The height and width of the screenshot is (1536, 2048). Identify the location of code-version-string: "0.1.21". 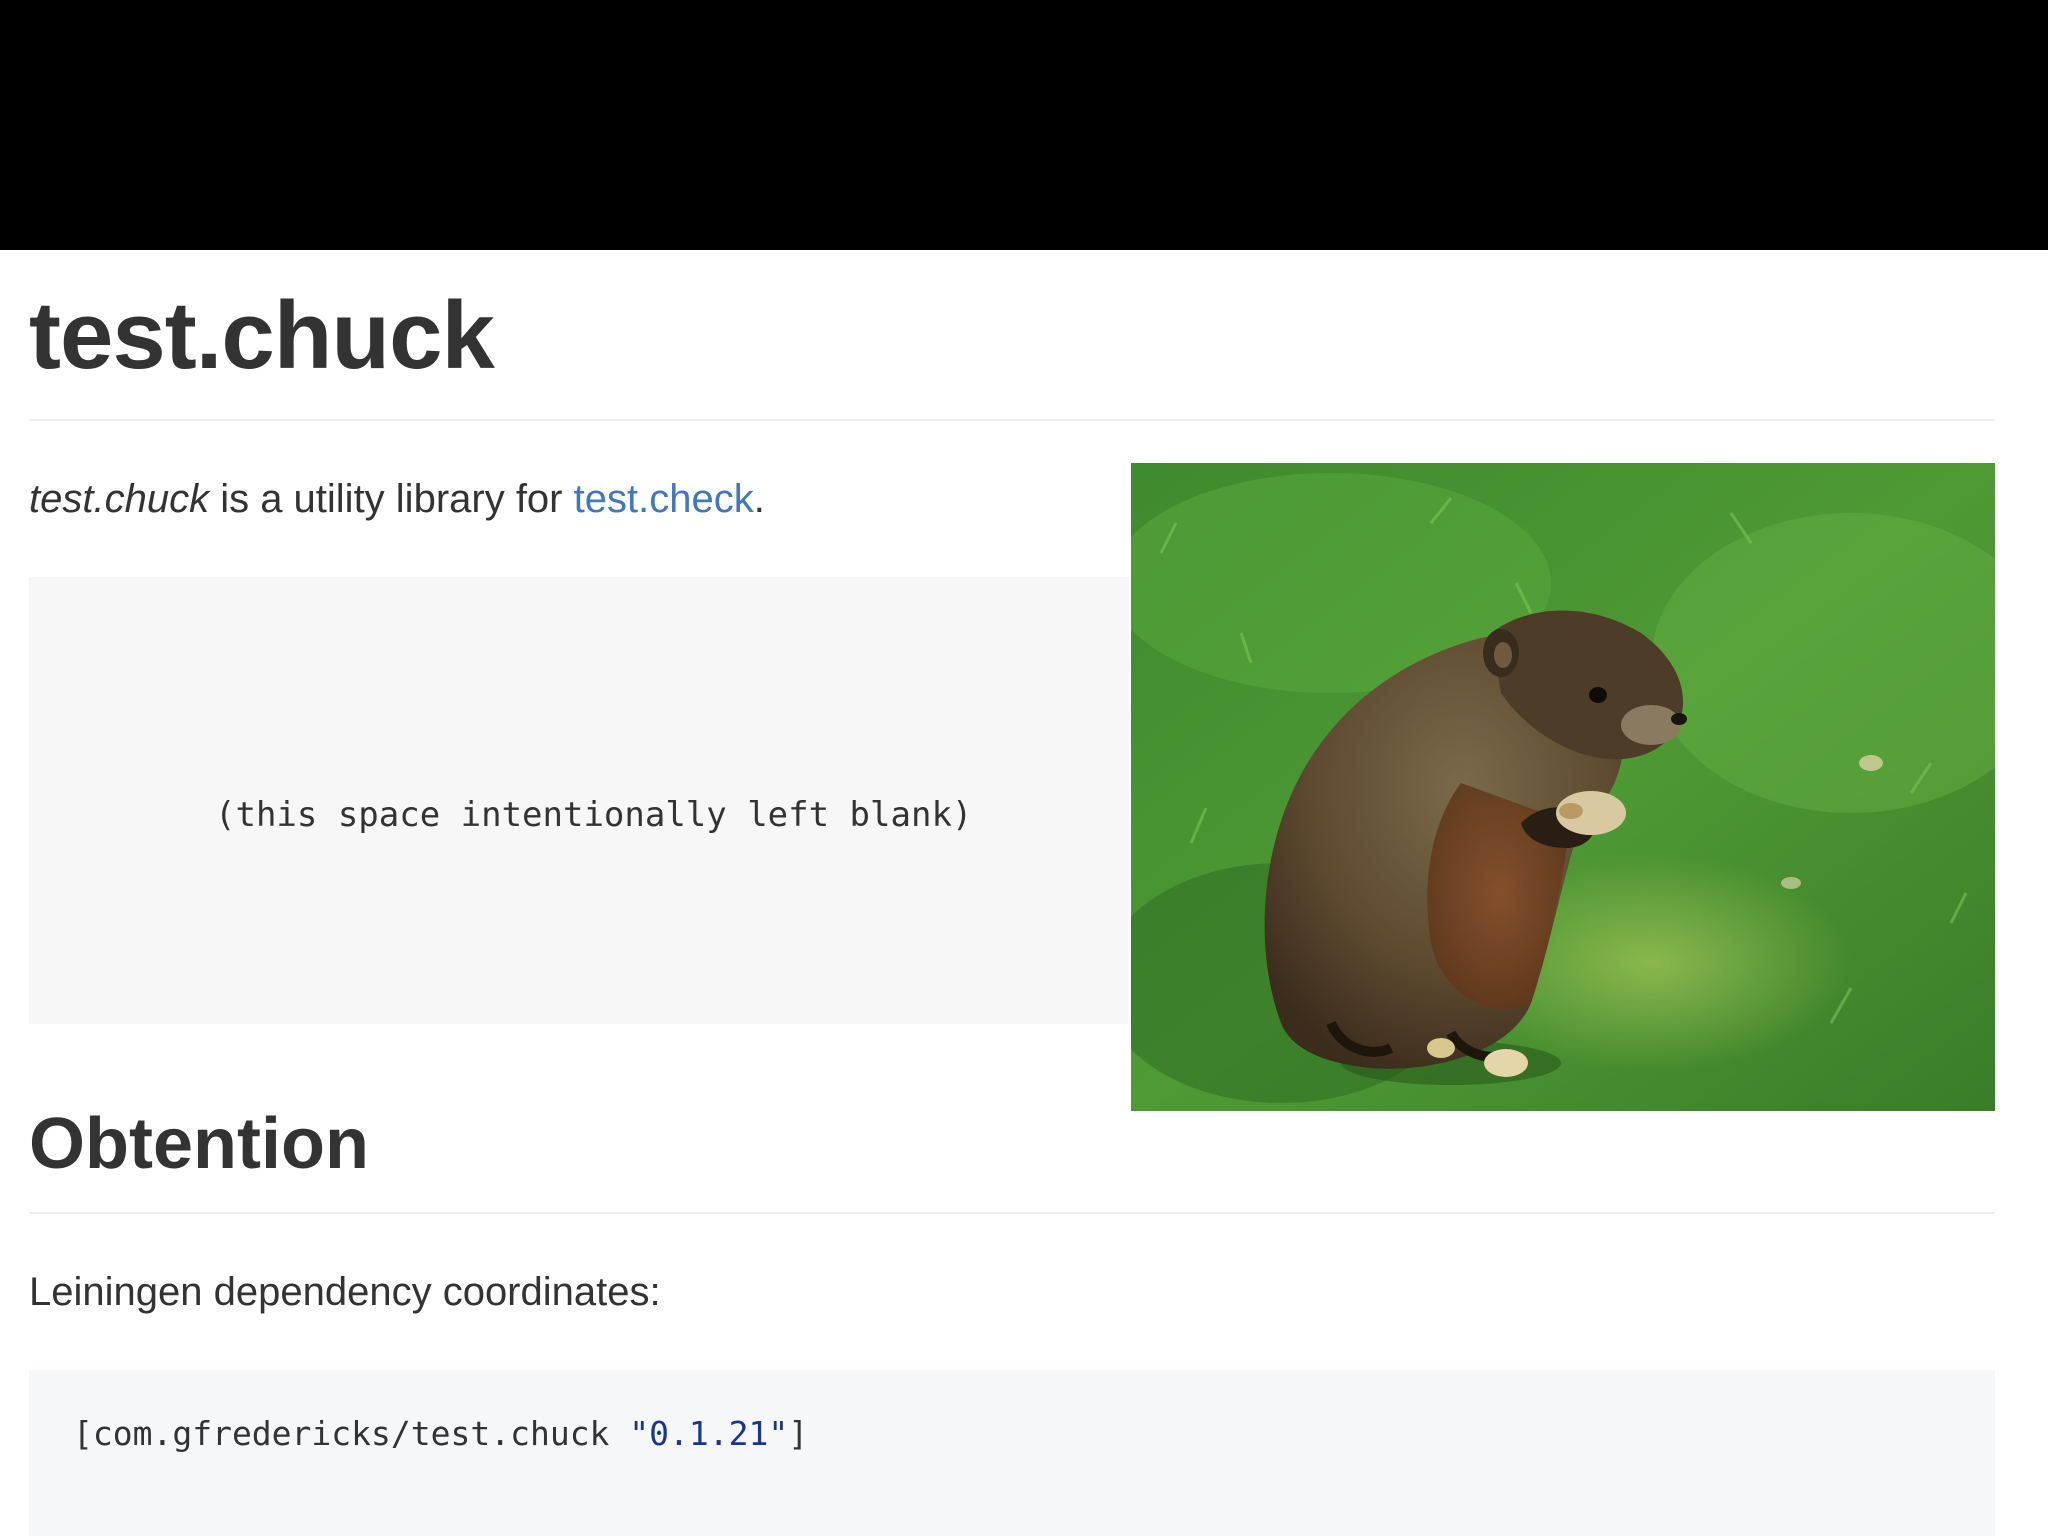
(709, 1433).